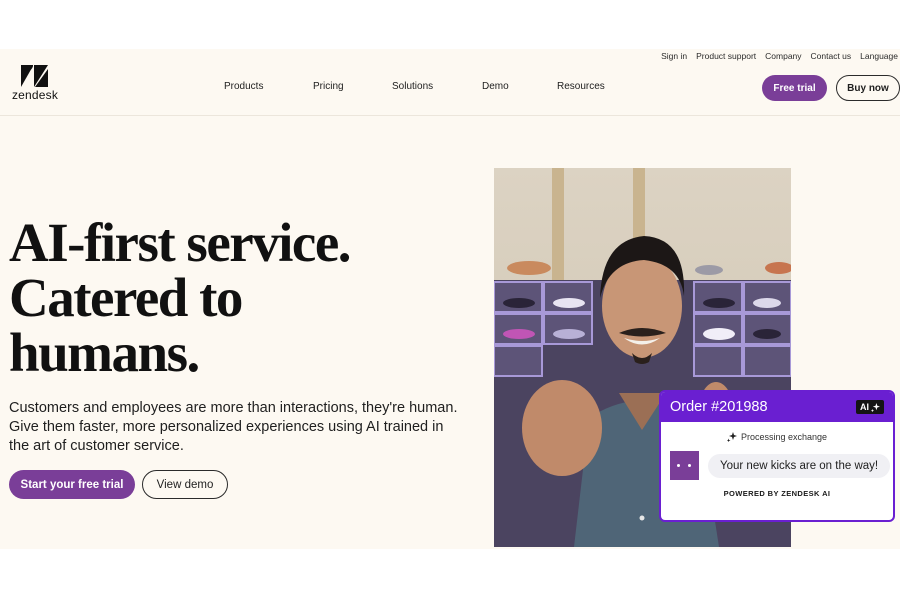  I want to click on utility-link-company: Company, so click(783, 58).